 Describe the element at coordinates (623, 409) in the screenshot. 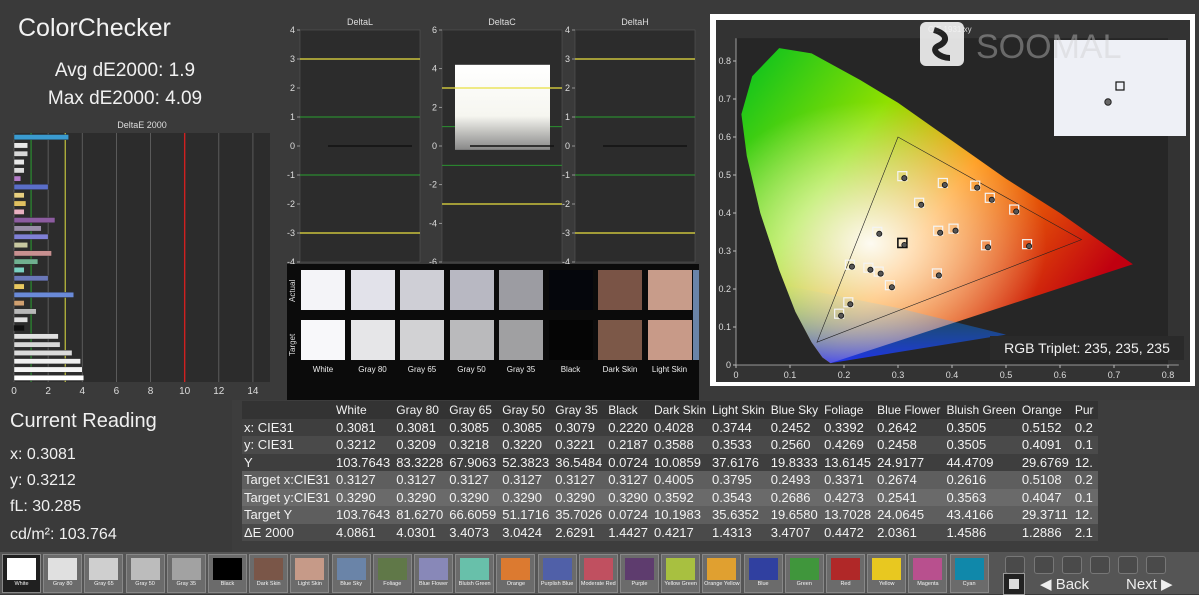

I see `table-header: Black` at that location.